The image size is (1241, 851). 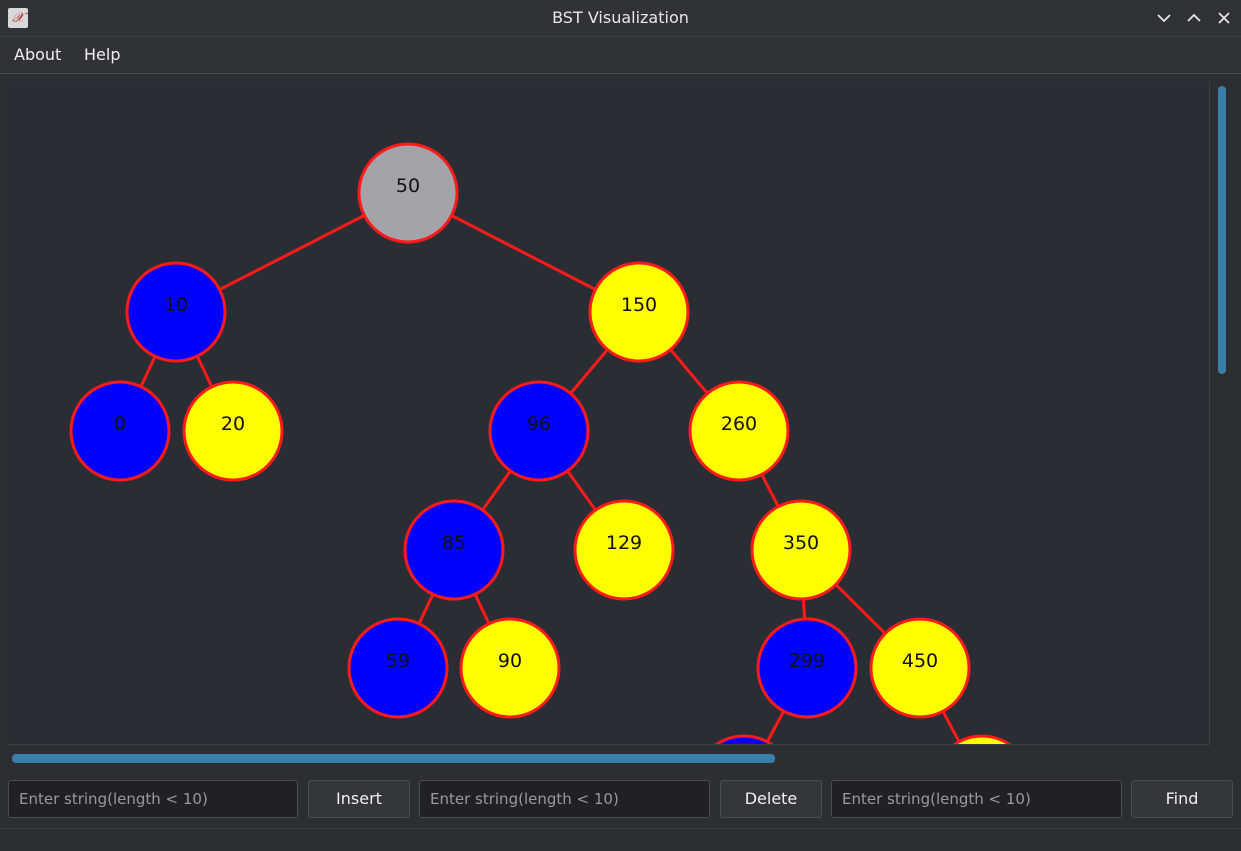 I want to click on tree-node-50: 50, so click(x=408, y=193).